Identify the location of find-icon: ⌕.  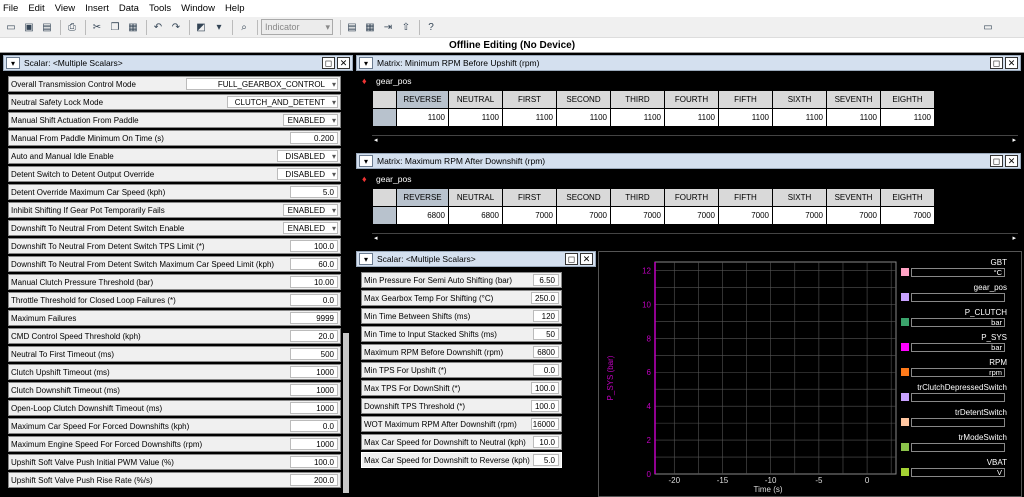
(244, 27).